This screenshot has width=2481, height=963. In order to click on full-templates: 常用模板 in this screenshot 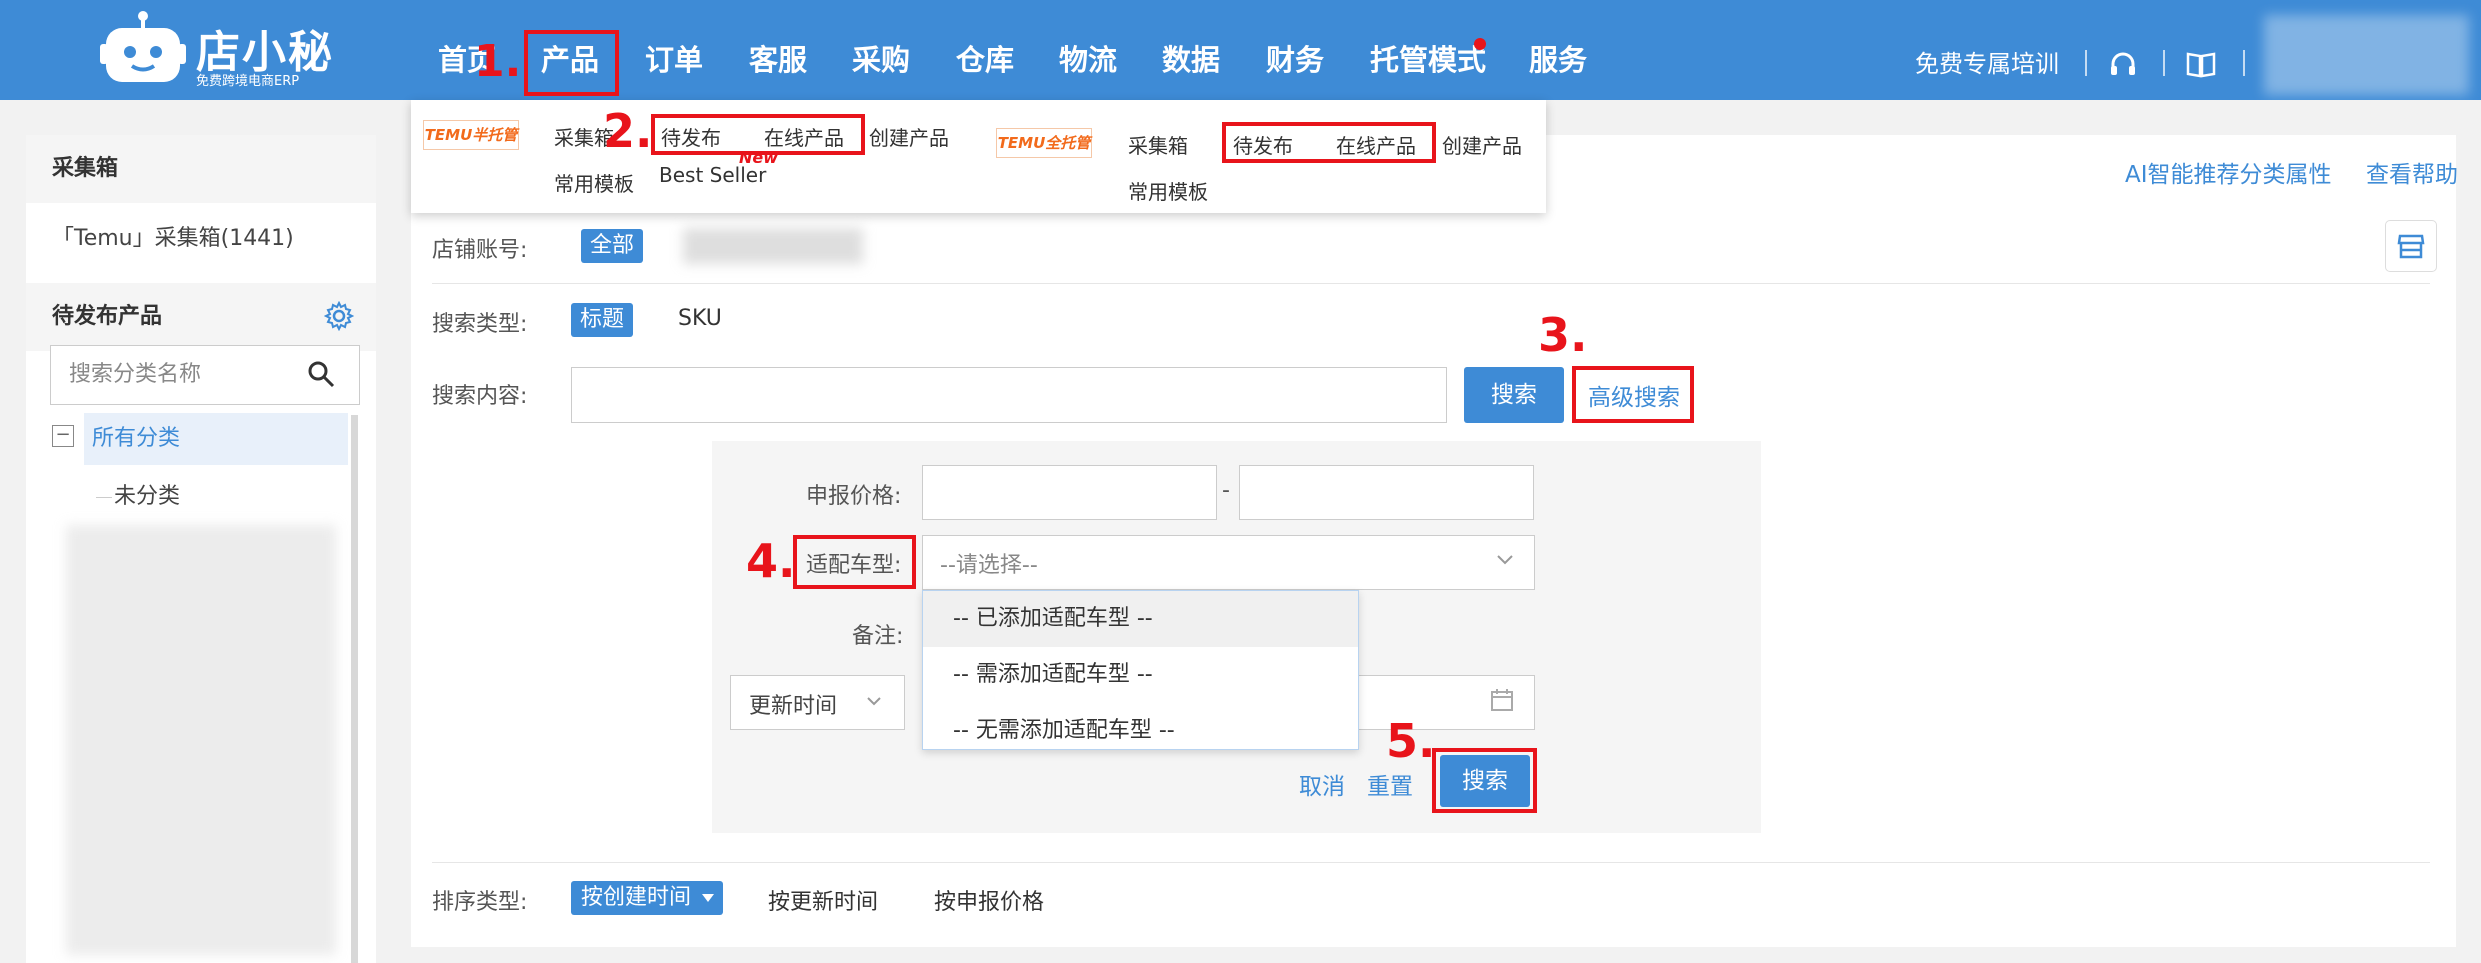, I will do `click(1168, 190)`.